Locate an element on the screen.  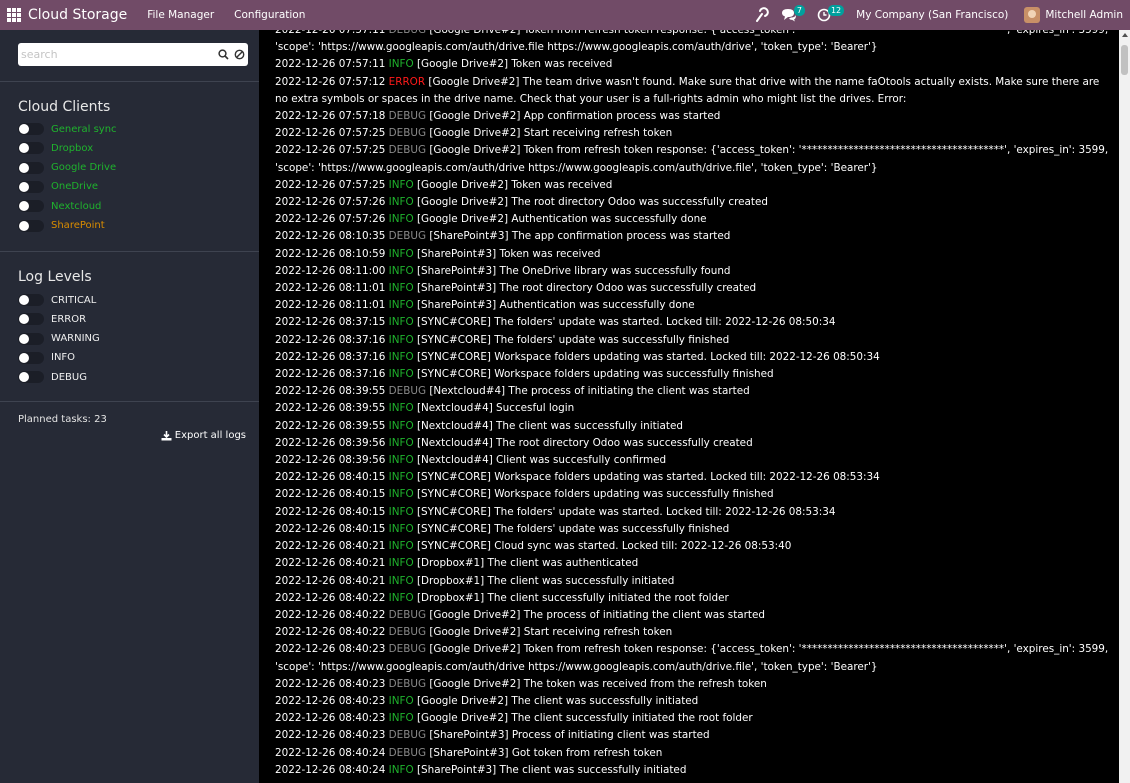
apps-grid-icon is located at coordinates (14, 15).